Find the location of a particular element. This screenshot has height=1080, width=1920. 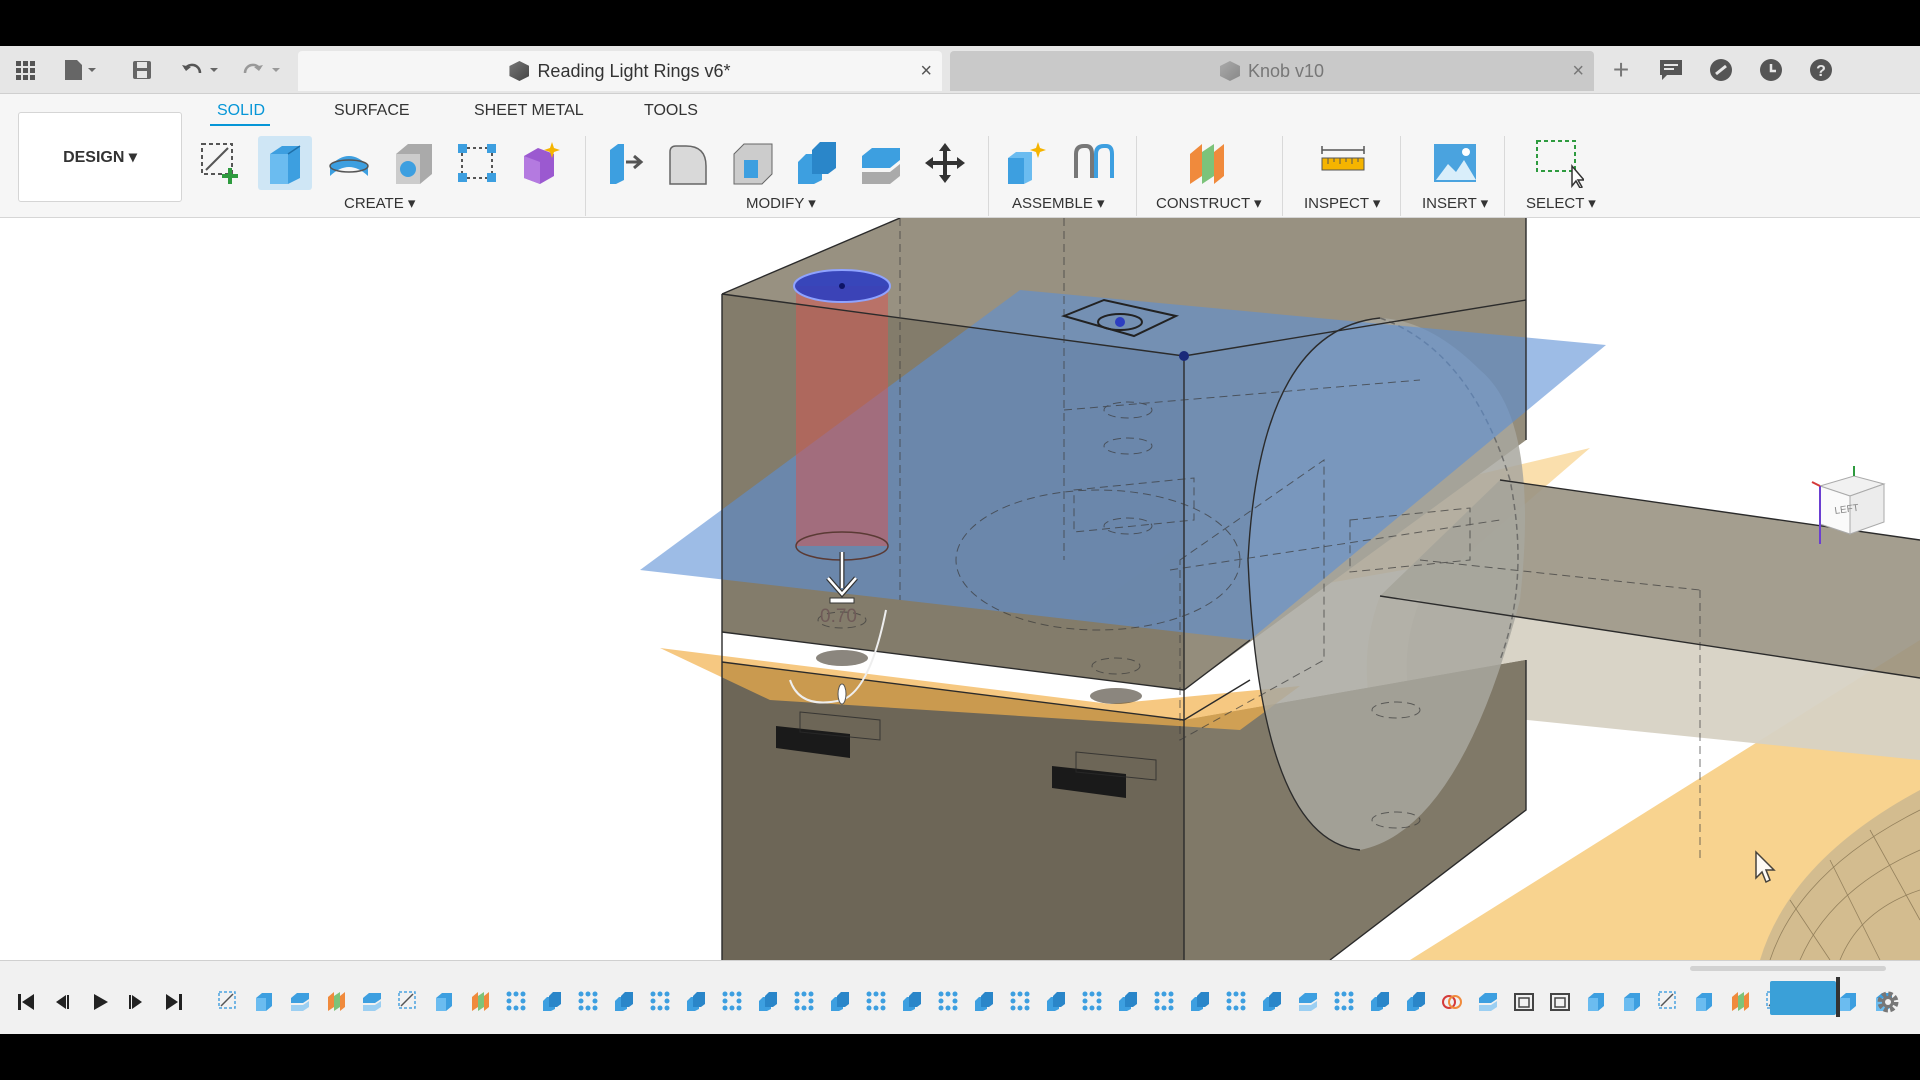

viewcube: LEFT is located at coordinates (1849, 506).